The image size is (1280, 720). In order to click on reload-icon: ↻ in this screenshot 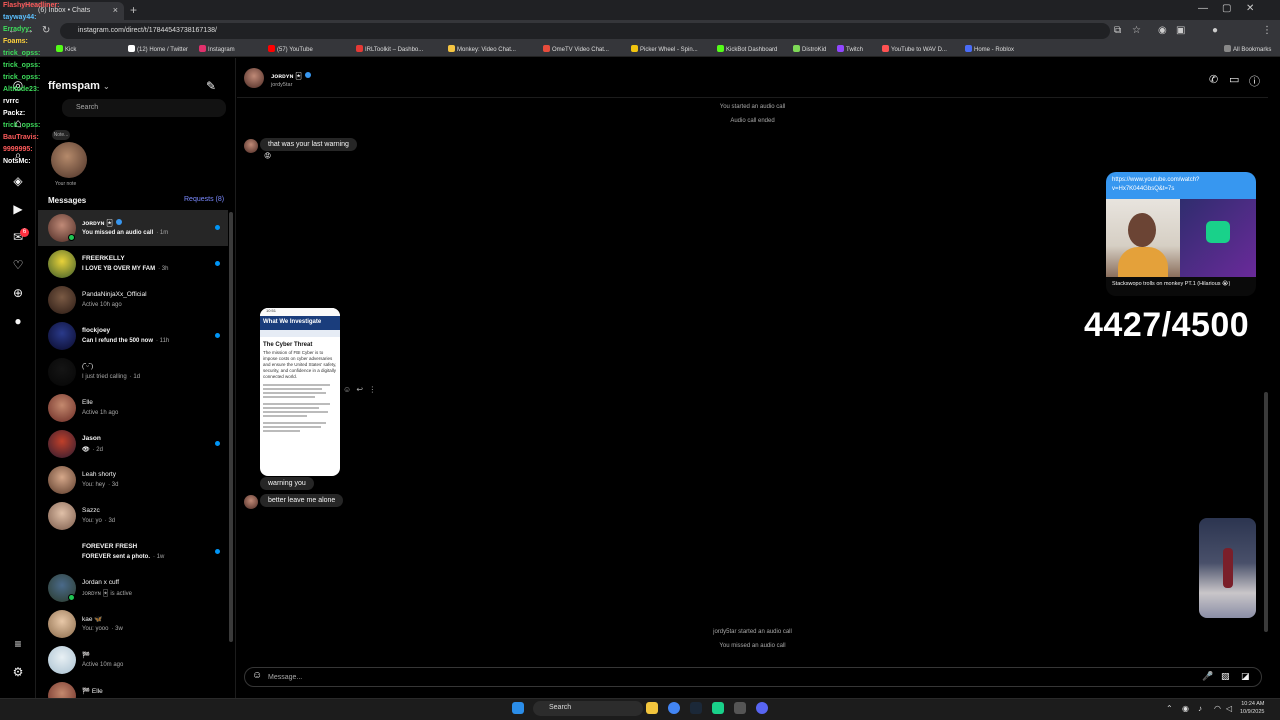, I will do `click(46, 30)`.